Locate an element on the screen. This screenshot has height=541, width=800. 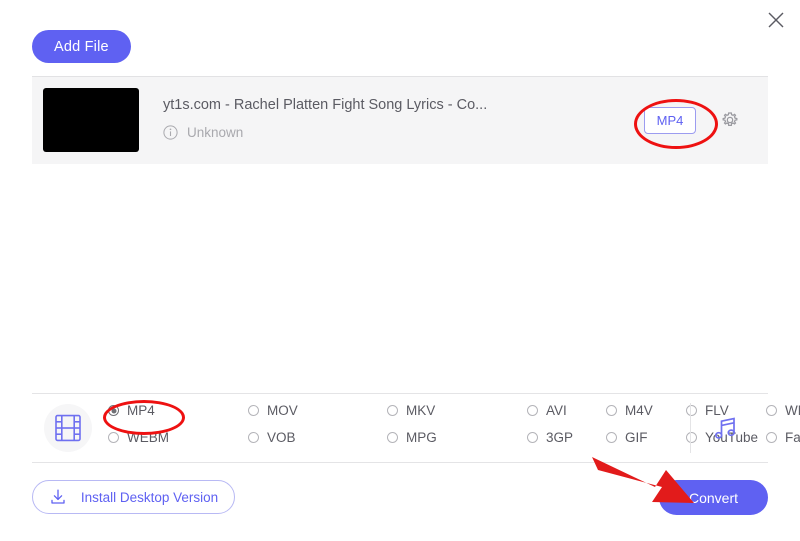
close-window-button is located at coordinates (776, 20).